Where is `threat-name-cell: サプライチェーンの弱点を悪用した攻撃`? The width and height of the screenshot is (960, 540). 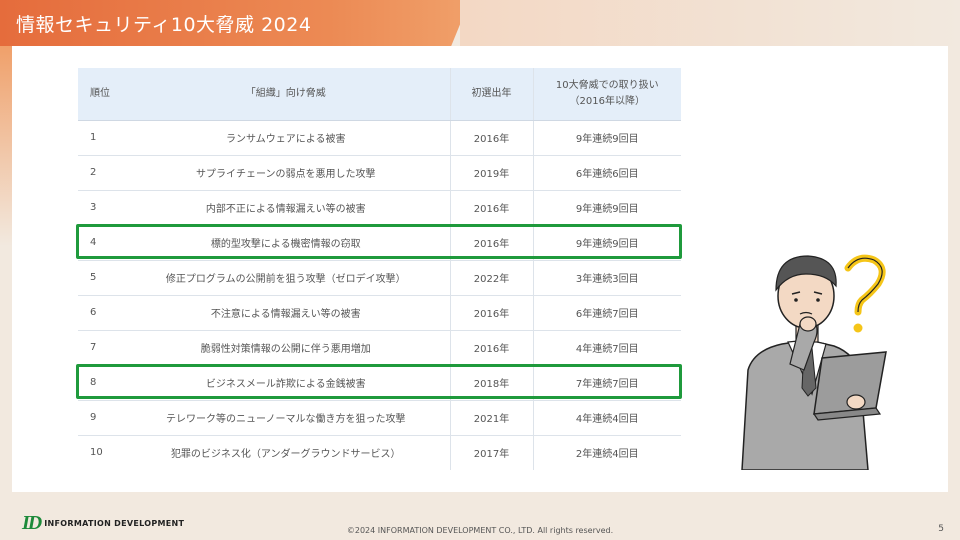 threat-name-cell: サプライチェーンの弱点を悪用した攻撃 is located at coordinates (286, 173).